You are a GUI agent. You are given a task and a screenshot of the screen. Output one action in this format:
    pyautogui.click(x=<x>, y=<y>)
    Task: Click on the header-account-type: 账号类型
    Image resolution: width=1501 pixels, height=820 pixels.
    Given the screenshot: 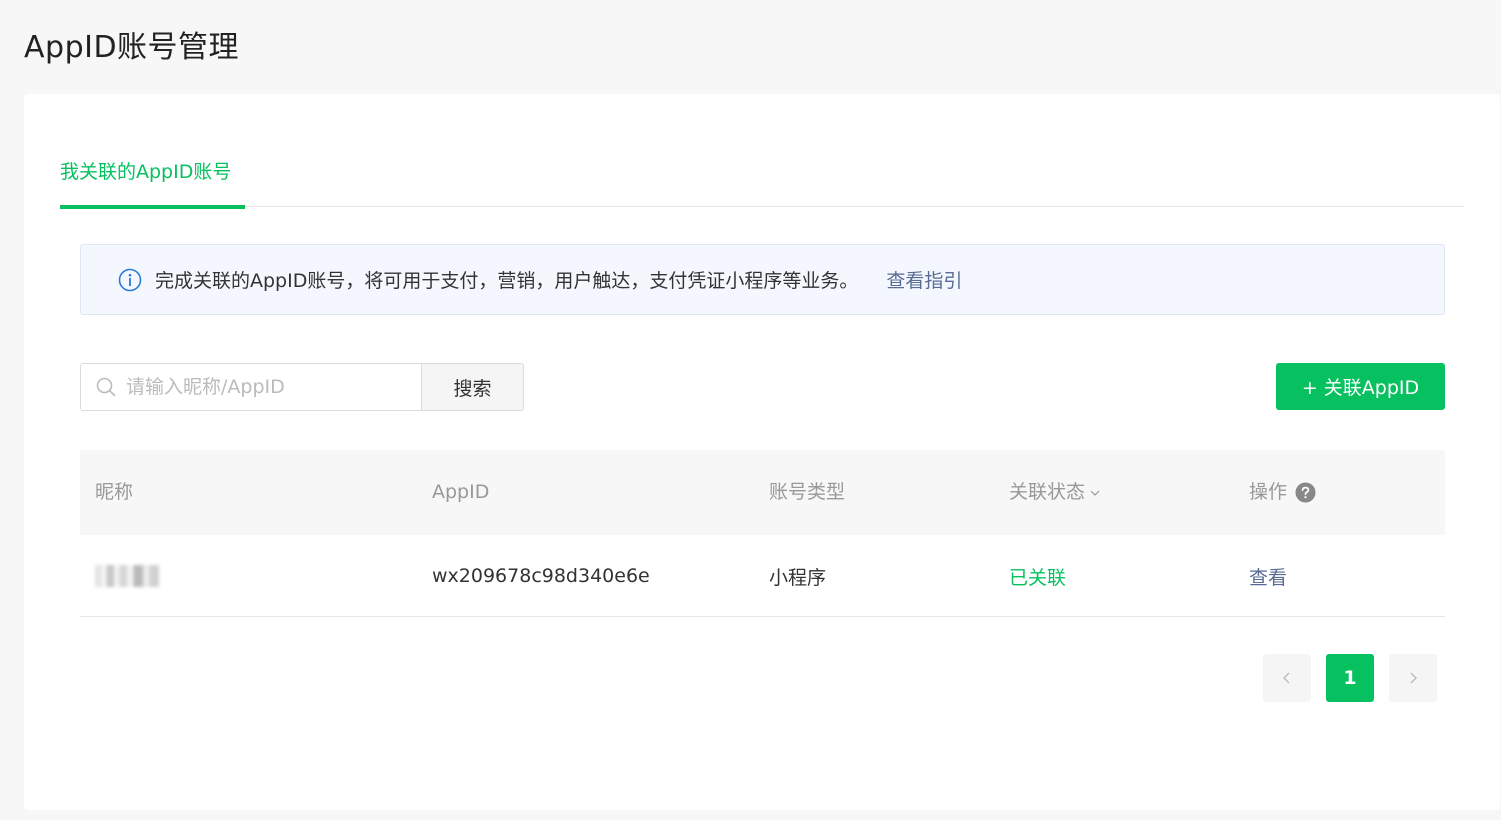 What is the action you would take?
    pyautogui.click(x=807, y=492)
    